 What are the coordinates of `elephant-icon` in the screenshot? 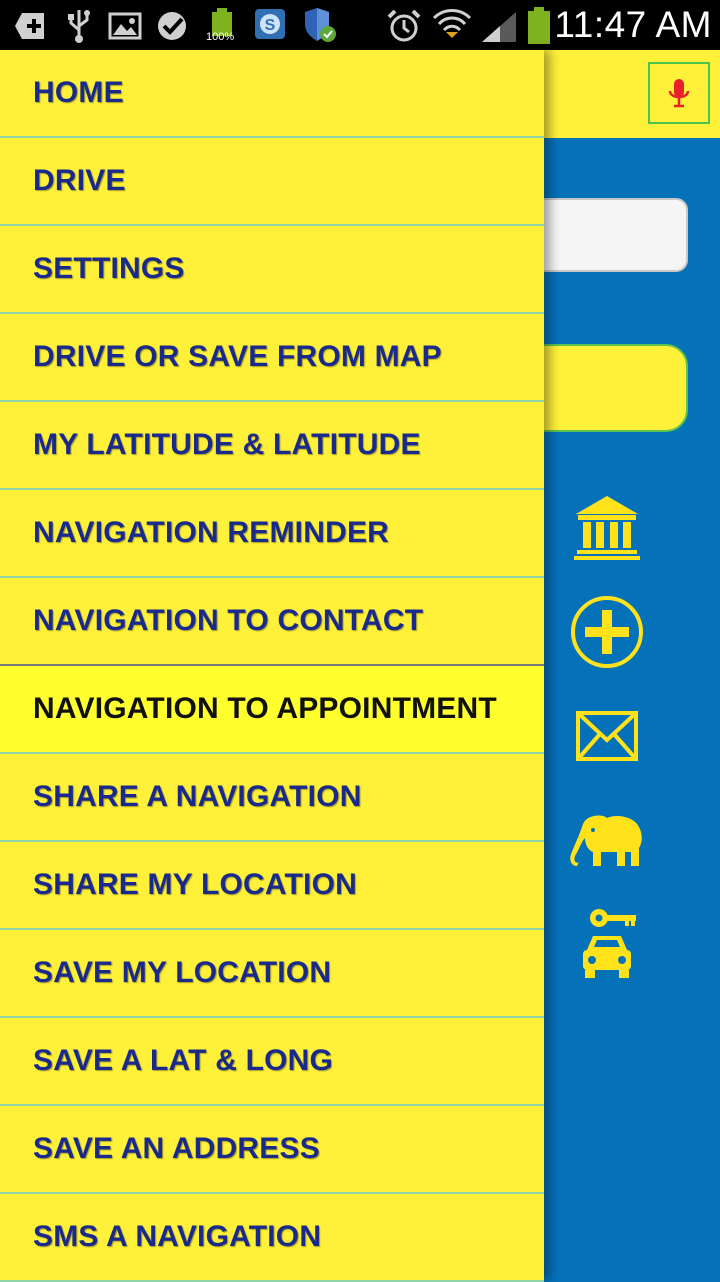 It's located at (607, 840).